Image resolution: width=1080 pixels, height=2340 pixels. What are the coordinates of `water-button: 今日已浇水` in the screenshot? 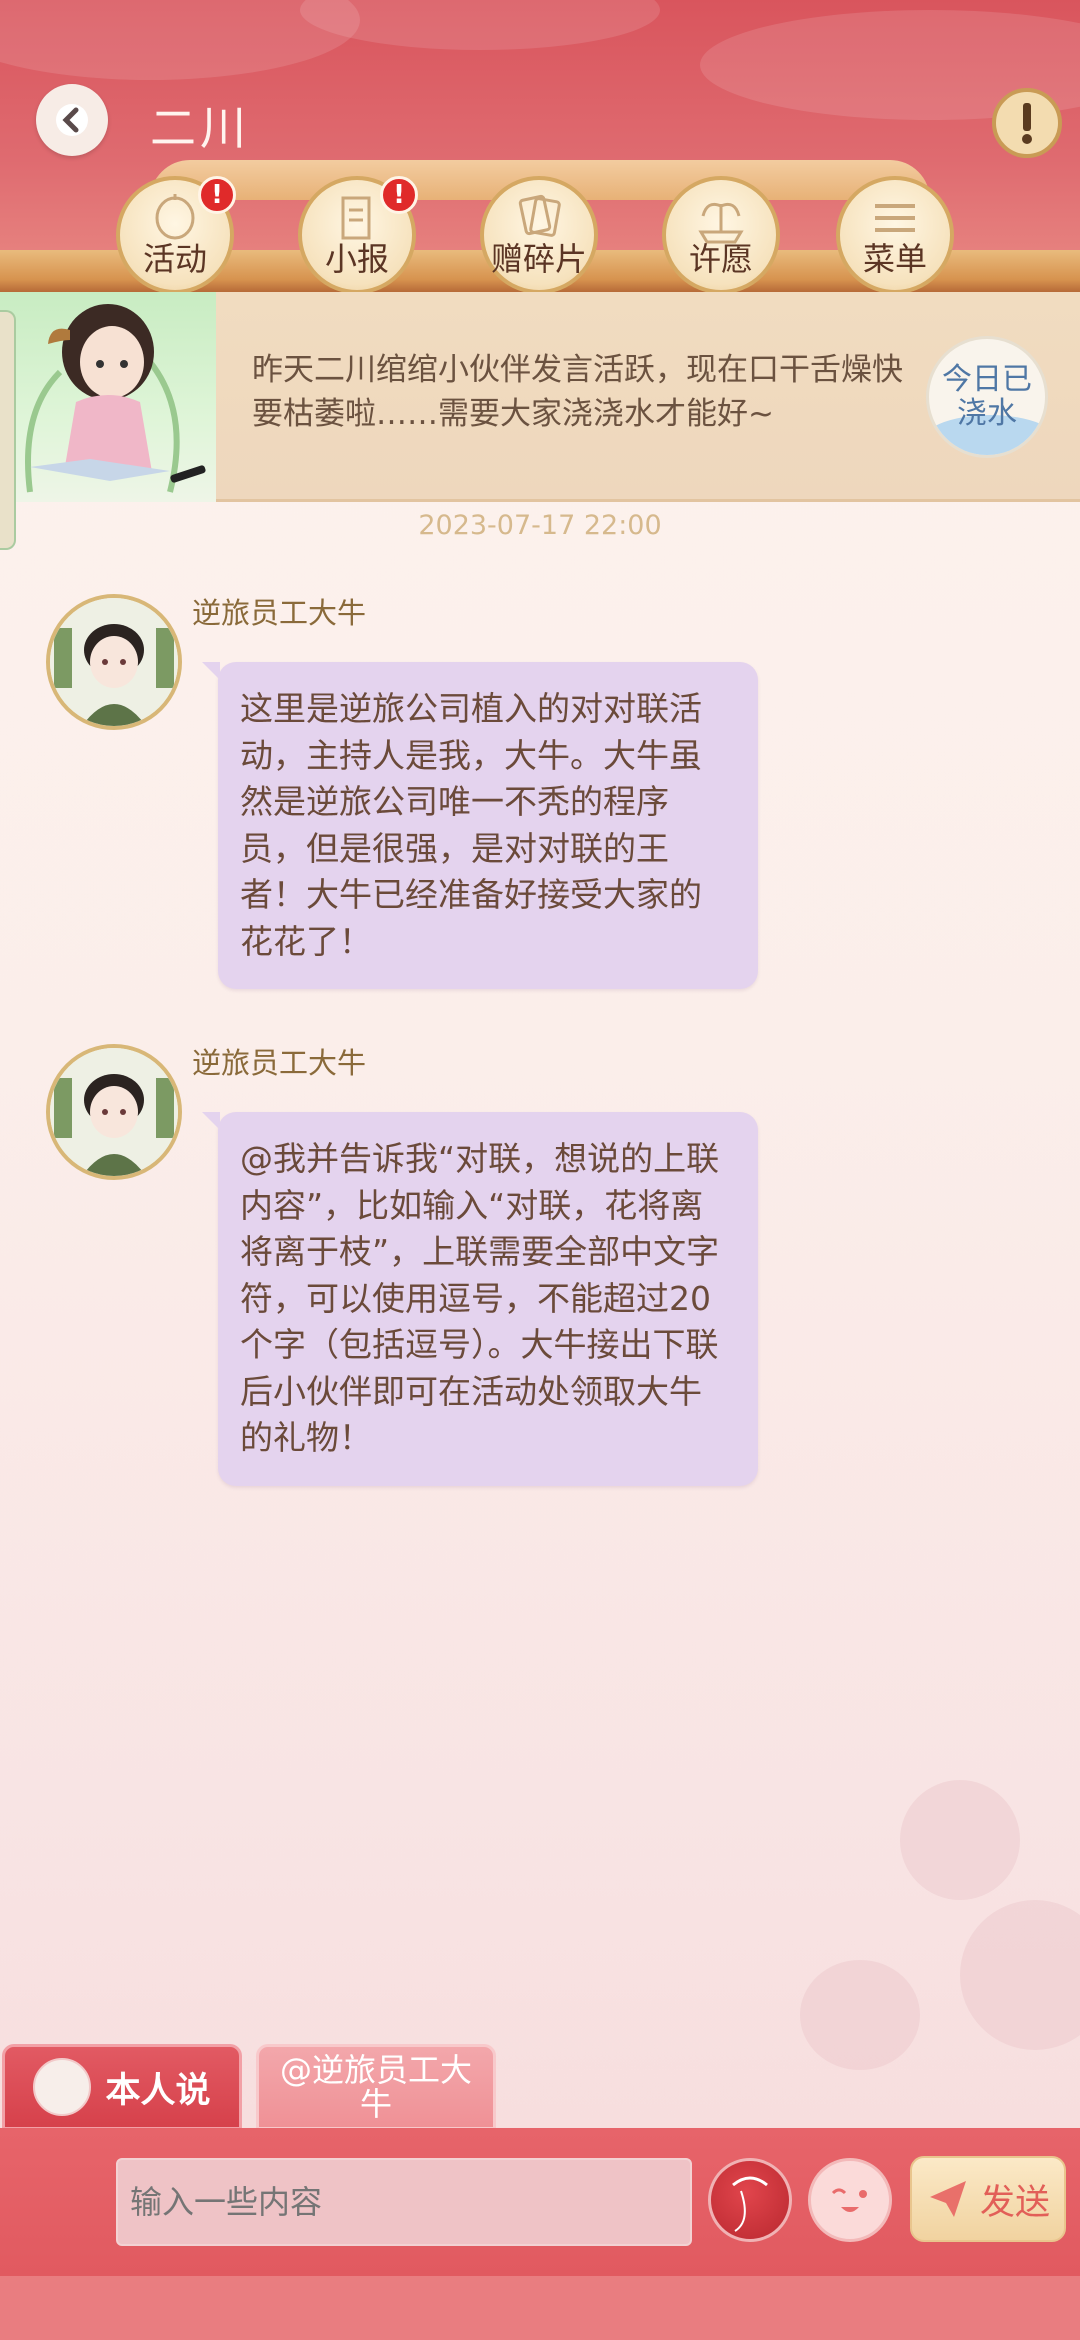 It's located at (987, 397).